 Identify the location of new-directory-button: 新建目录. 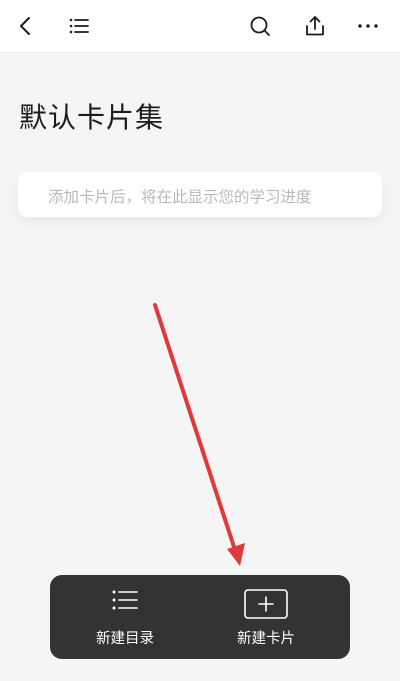
(125, 617).